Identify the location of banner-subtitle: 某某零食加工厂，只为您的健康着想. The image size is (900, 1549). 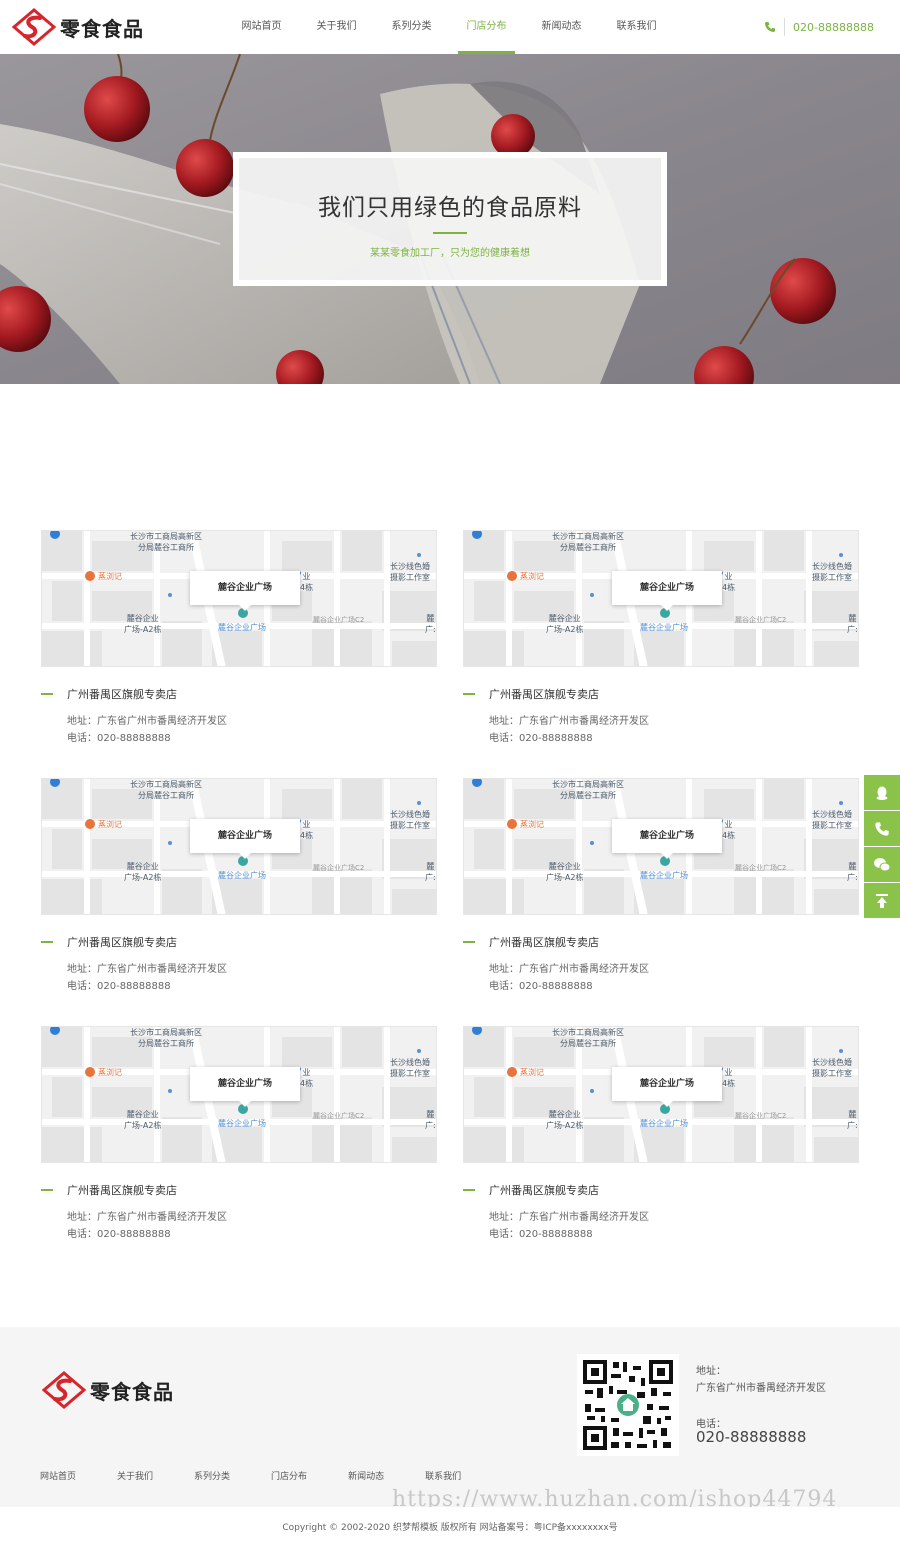
(450, 253).